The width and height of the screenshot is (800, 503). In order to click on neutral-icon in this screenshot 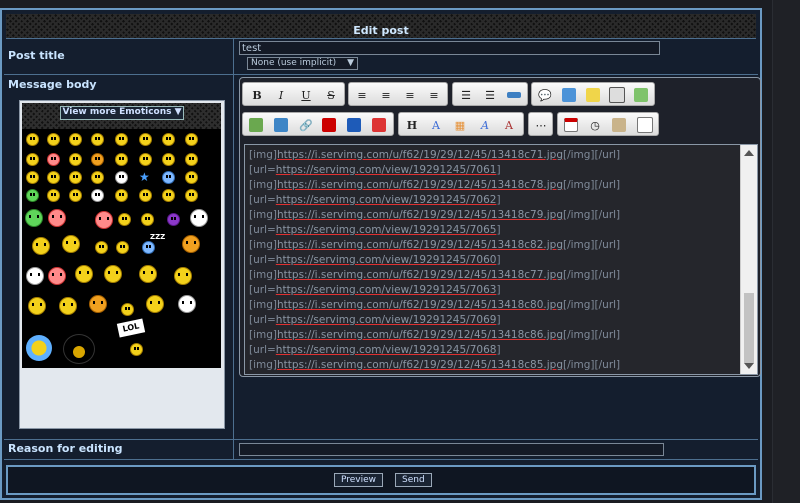, I will do `click(168, 159)`.